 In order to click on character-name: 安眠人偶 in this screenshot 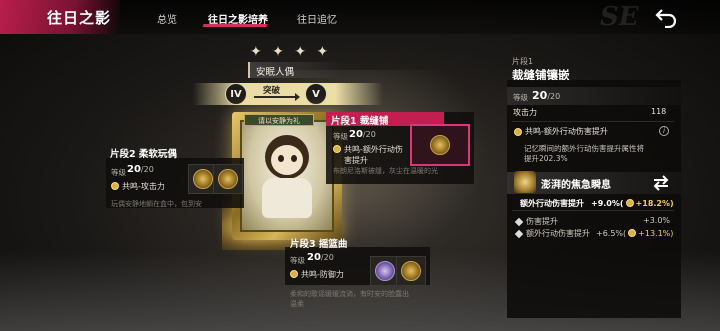, I will do `click(275, 72)`.